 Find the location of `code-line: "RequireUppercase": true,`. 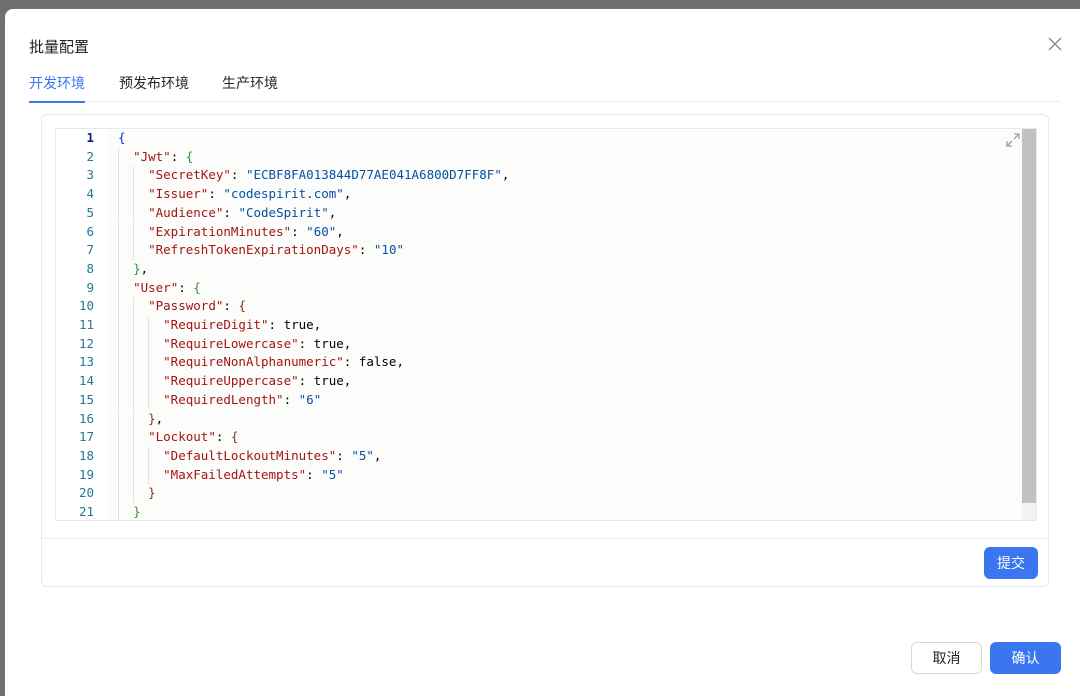

code-line: "RequireUppercase": true, is located at coordinates (257, 381).